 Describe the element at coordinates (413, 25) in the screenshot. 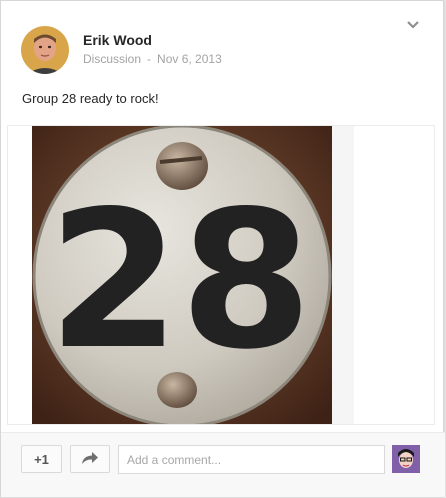

I see `chevron-down-icon` at that location.